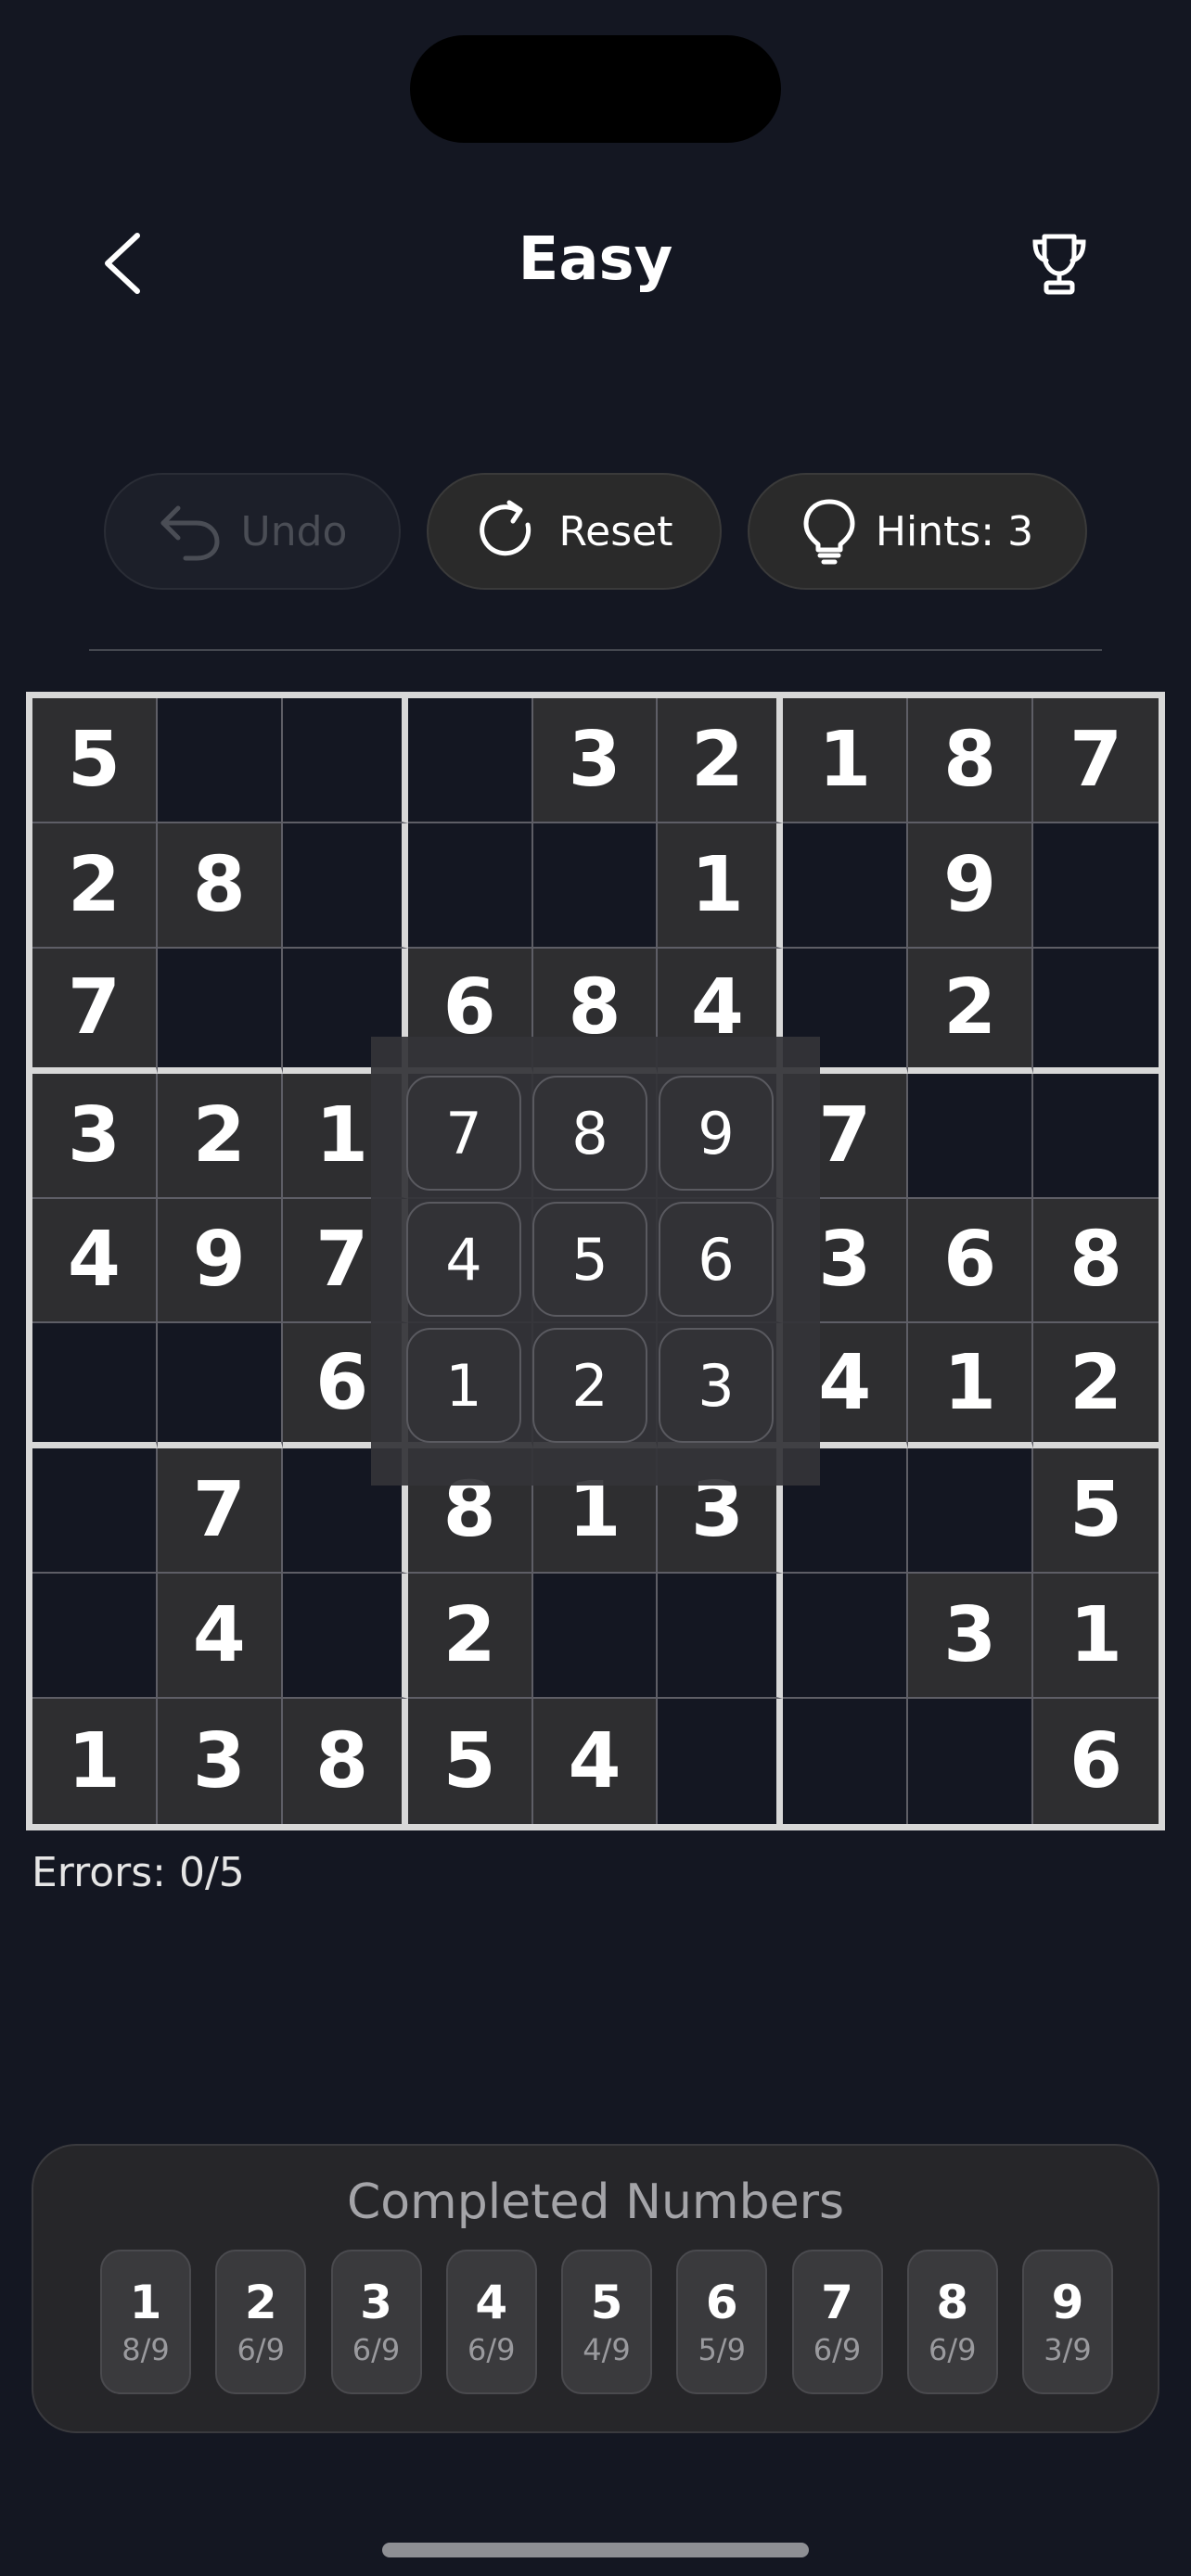  What do you see at coordinates (918, 531) in the screenshot?
I see `hints-button: Hints: 3` at bounding box center [918, 531].